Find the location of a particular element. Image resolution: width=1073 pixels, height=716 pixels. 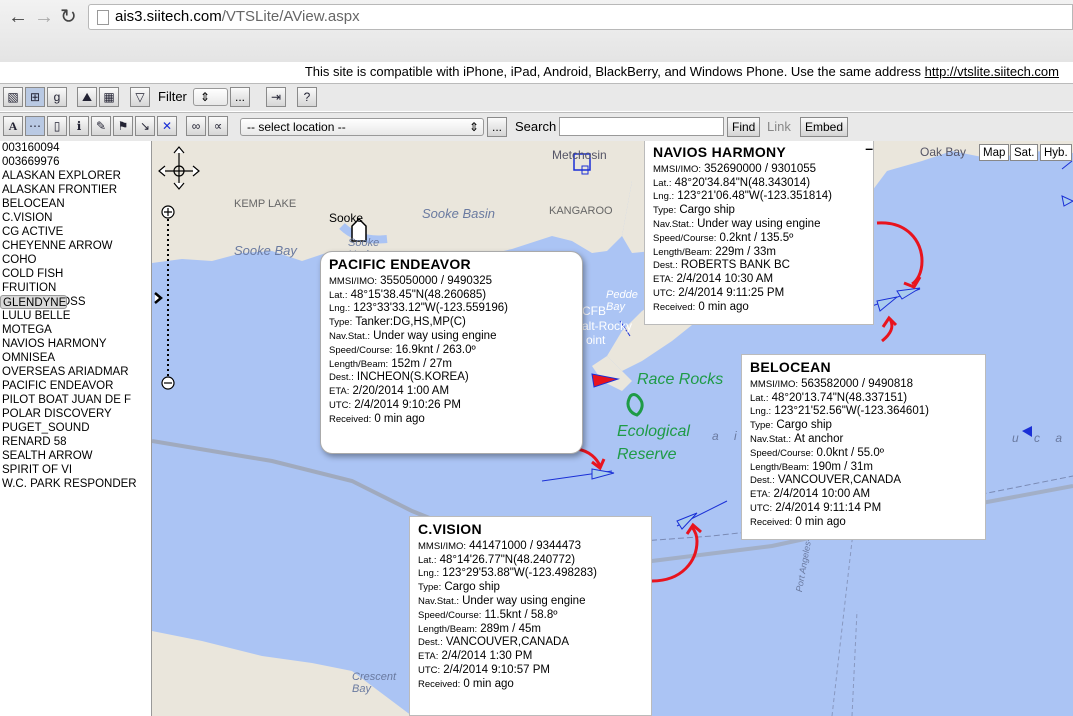

ship-list-item: OMNISEA is located at coordinates (75, 358).